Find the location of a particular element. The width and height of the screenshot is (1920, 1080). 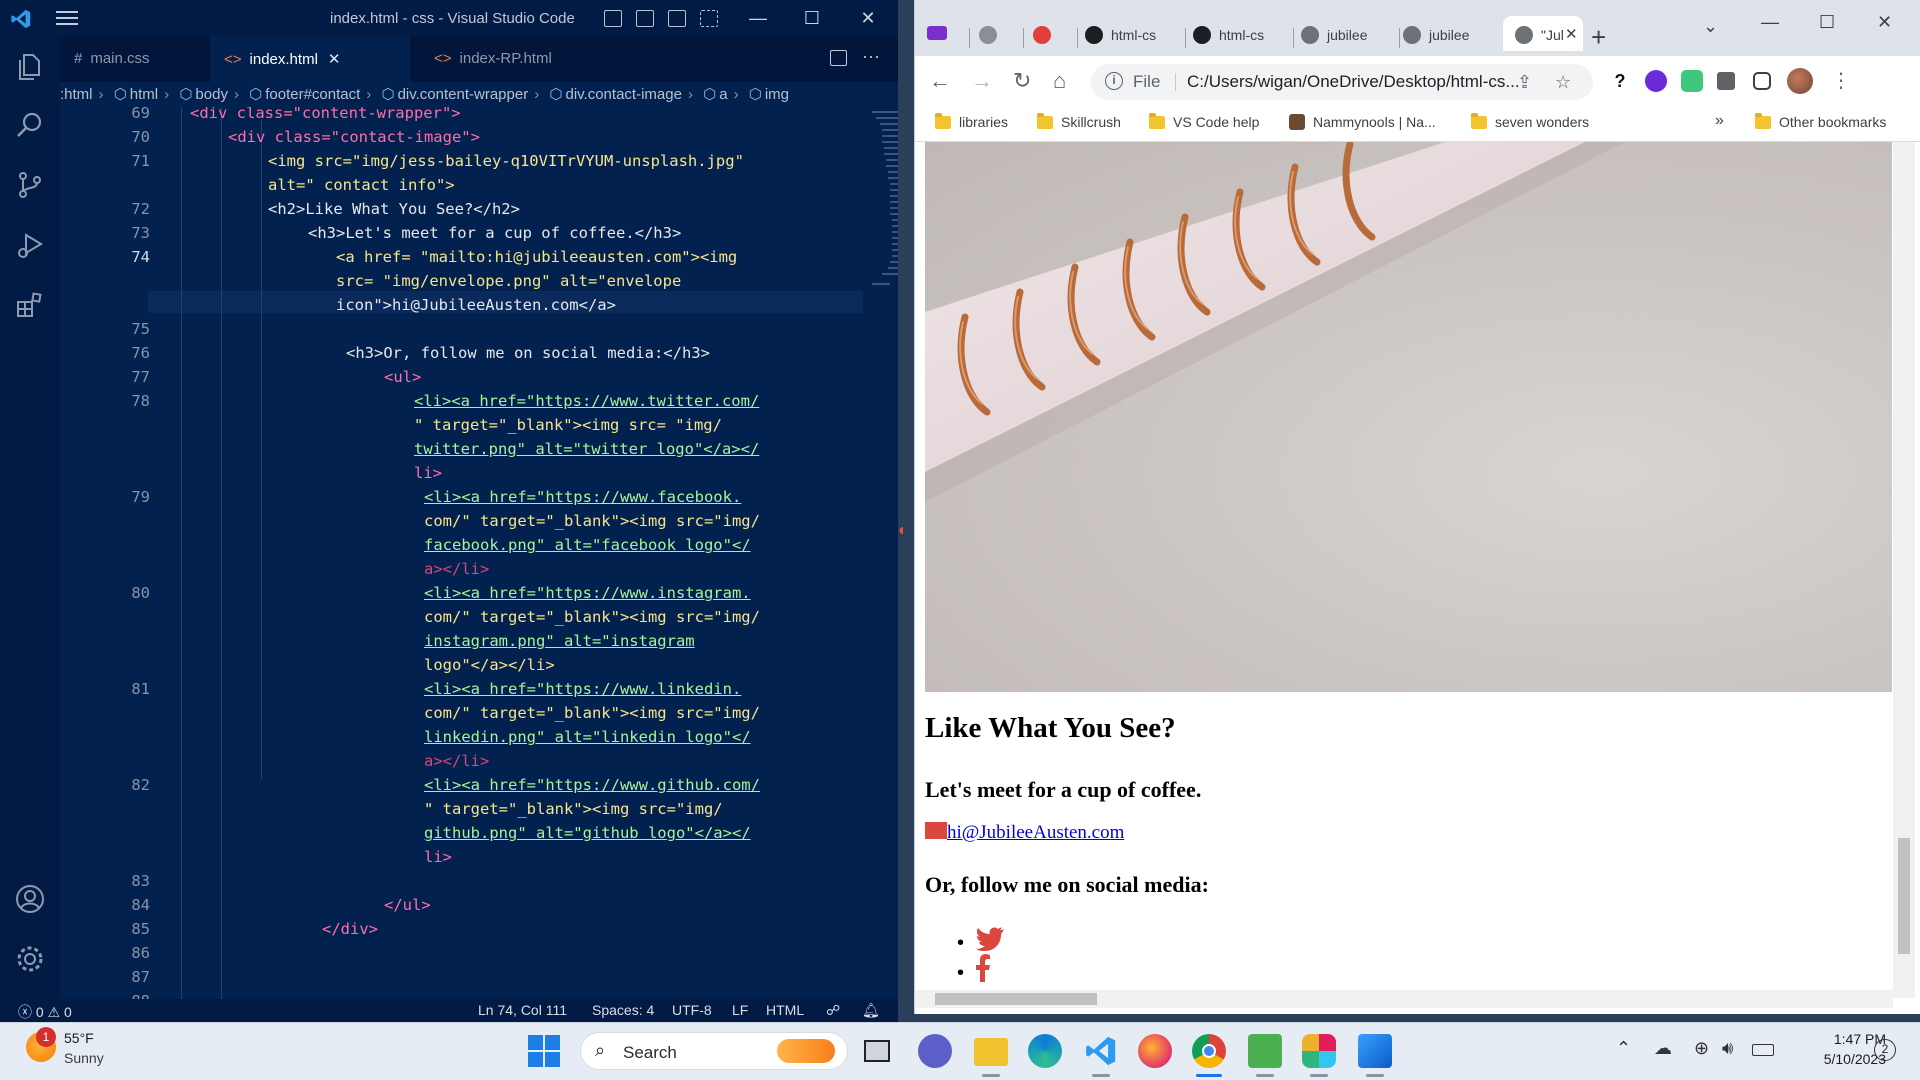

language-globe-icon: ⊕ is located at coordinates (1701, 1048).